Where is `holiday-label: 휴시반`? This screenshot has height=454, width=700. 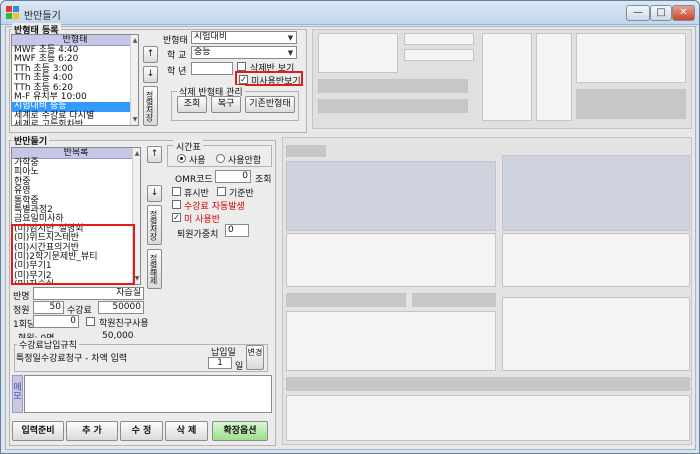
holiday-label: 휴시반 is located at coordinates (196, 194).